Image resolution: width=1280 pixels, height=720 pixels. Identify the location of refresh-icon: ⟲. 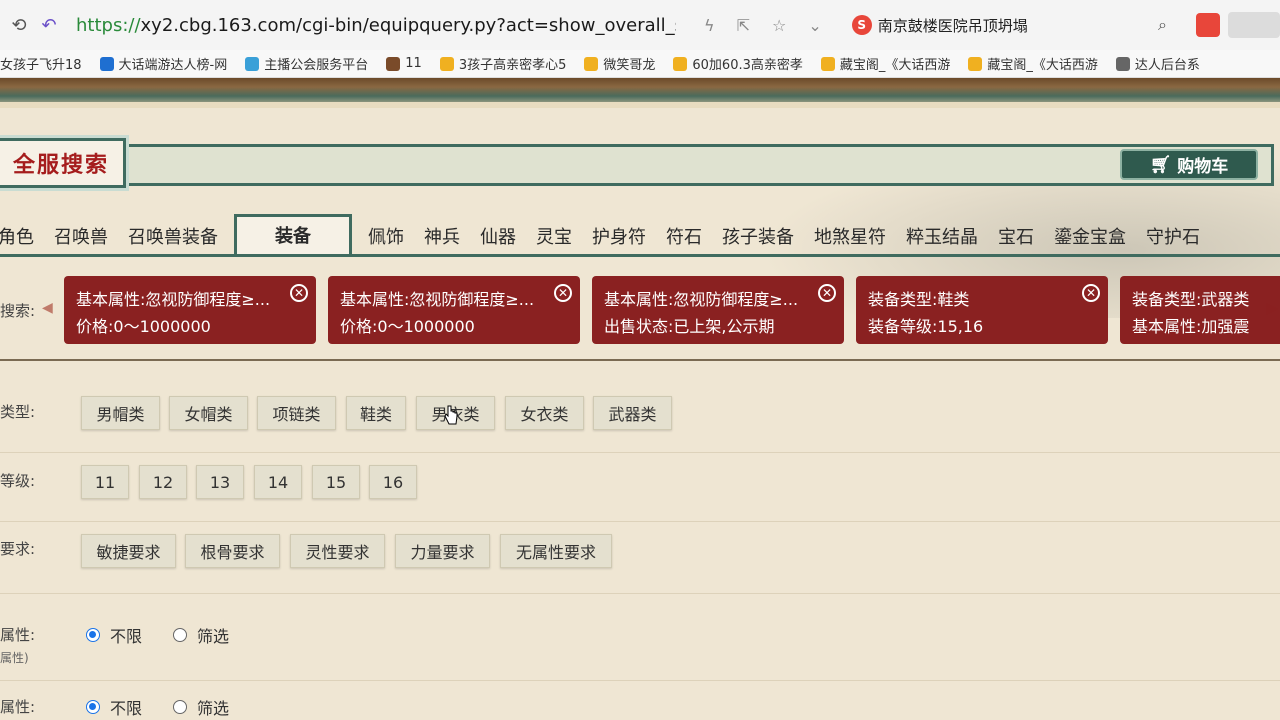
(19, 25).